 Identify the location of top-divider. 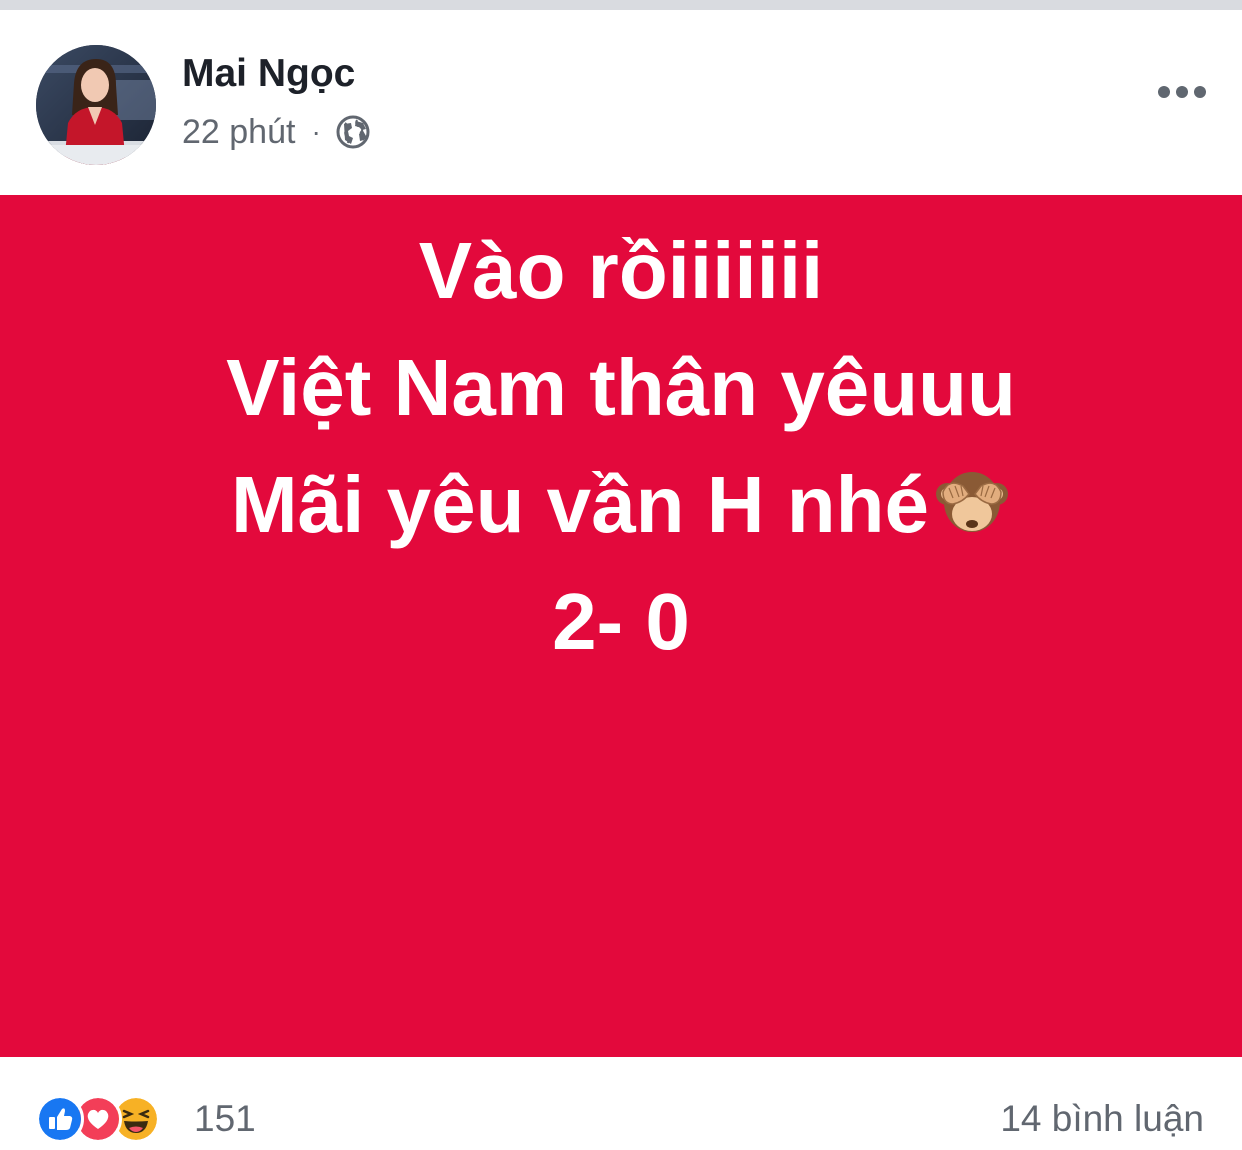
(621, 5).